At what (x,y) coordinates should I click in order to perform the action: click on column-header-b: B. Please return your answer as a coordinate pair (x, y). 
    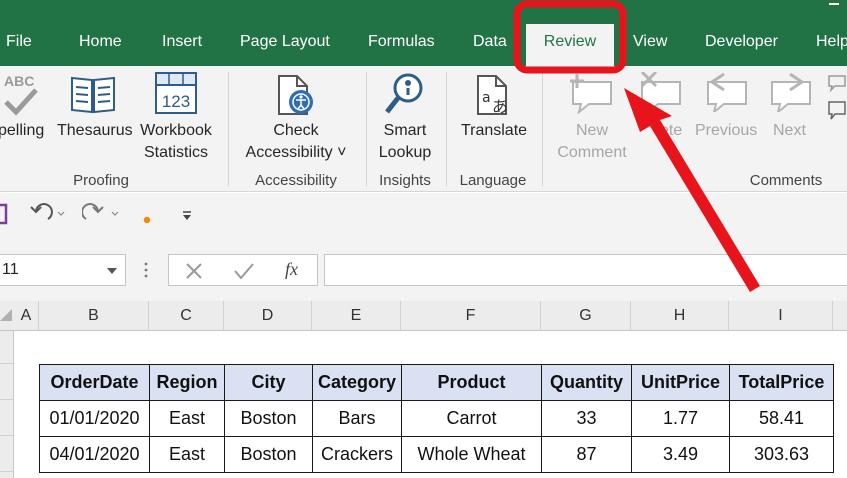
    Looking at the image, I should click on (94, 316).